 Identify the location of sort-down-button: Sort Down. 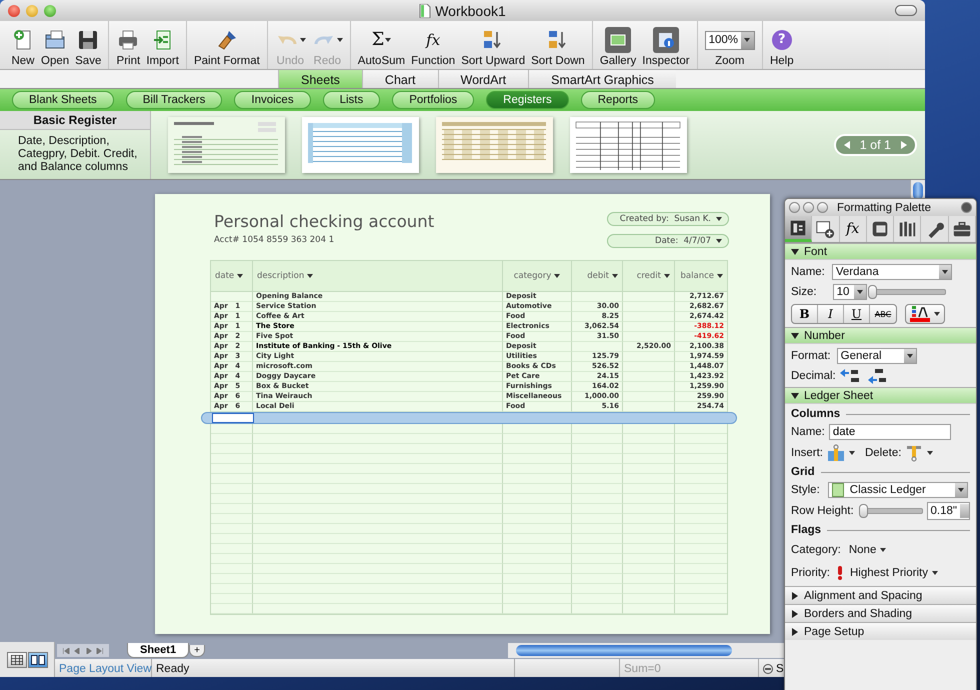
(558, 45).